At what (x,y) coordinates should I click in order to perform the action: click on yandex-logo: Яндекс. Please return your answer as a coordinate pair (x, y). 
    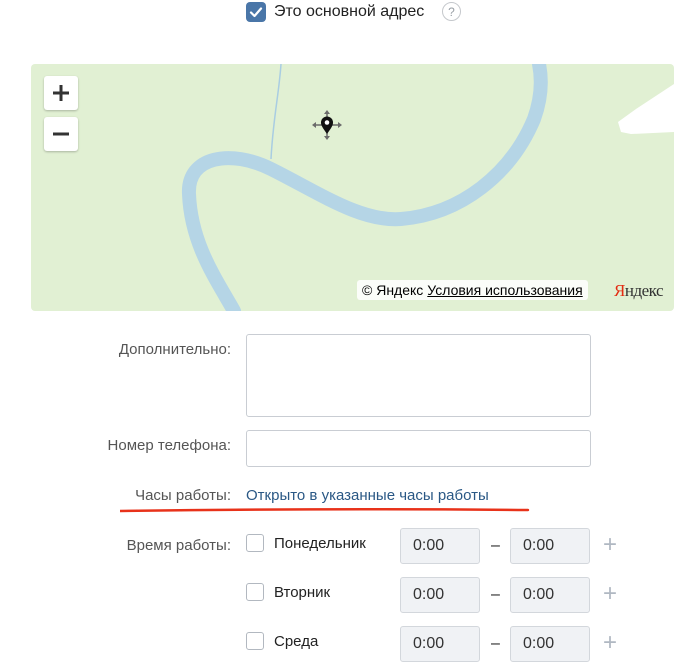
    Looking at the image, I should click on (639, 291).